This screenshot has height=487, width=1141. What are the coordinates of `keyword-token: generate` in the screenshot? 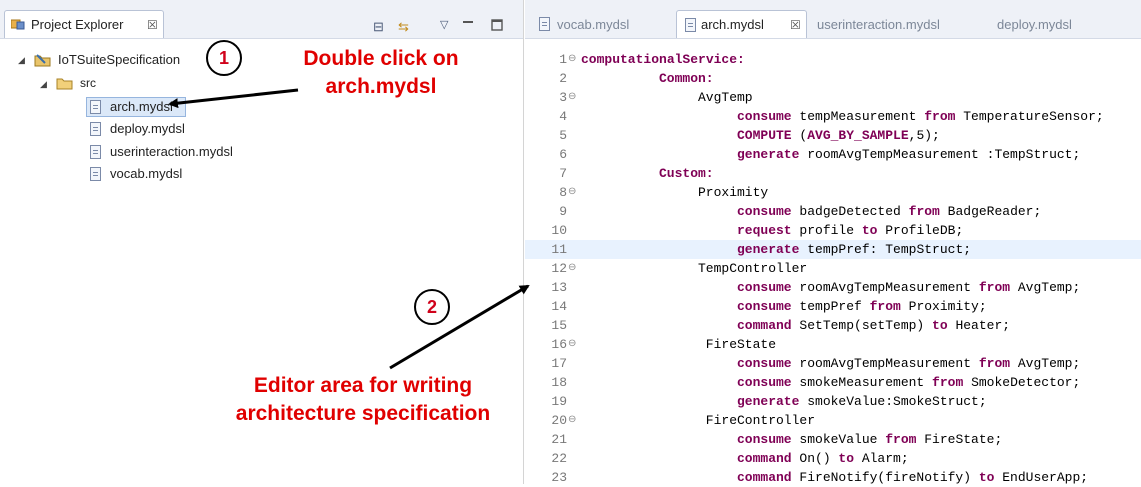 It's located at (768, 401).